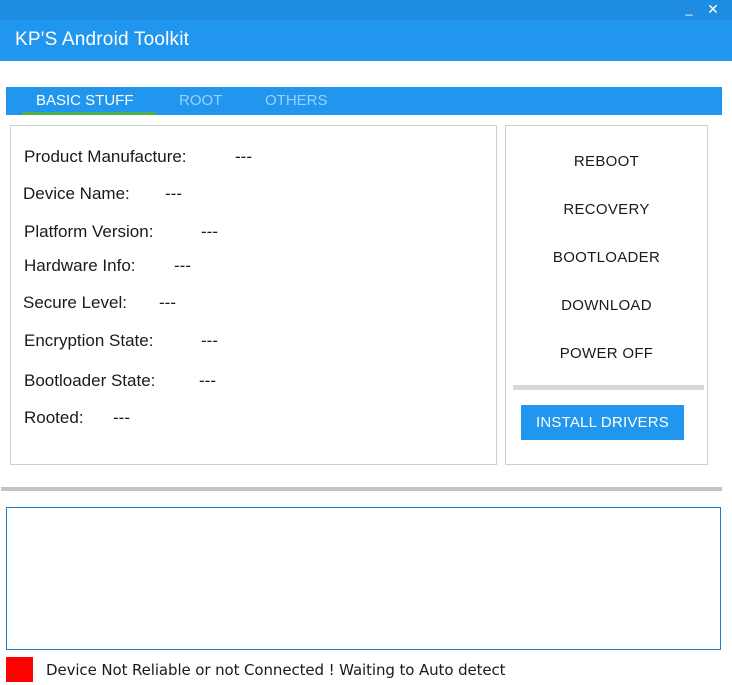  What do you see at coordinates (606, 354) in the screenshot?
I see `power-off-button: POWER OFF` at bounding box center [606, 354].